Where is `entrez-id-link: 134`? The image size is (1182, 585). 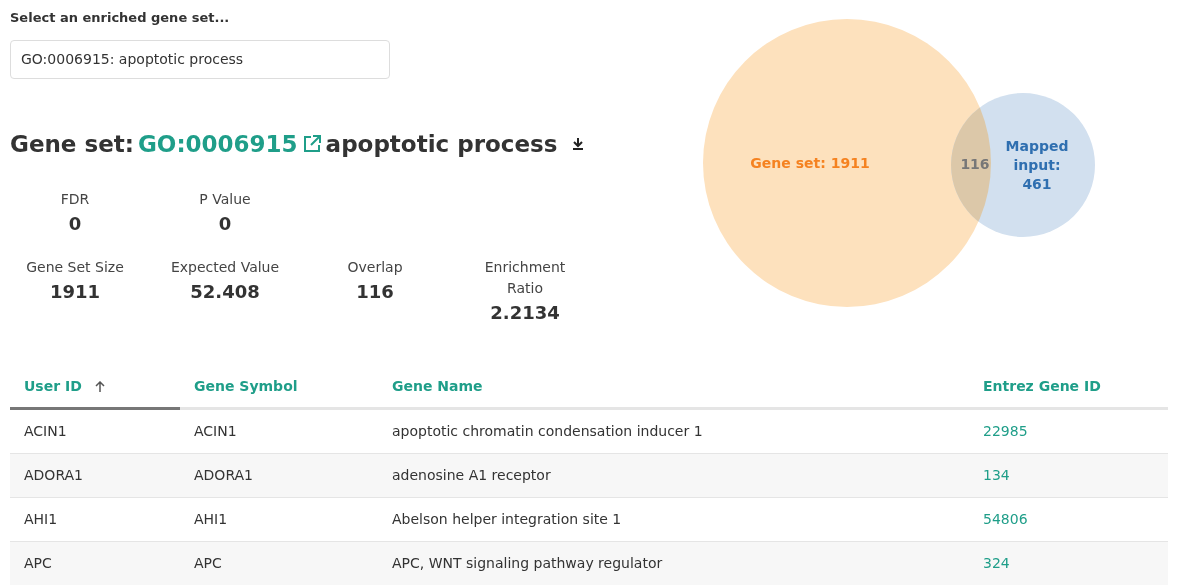
entrez-id-link: 134 is located at coordinates (996, 475).